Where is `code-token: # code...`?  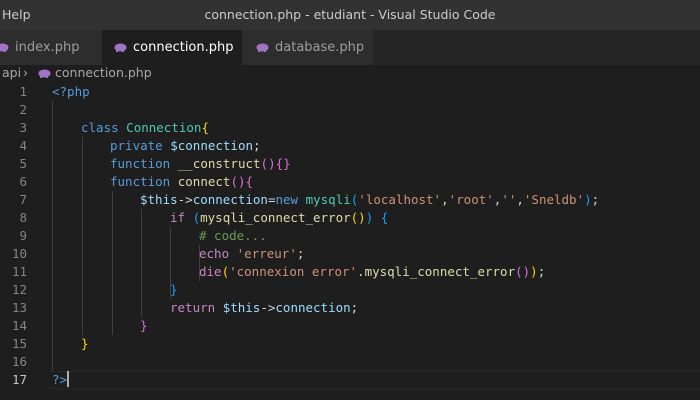
code-token: # code... is located at coordinates (233, 235).